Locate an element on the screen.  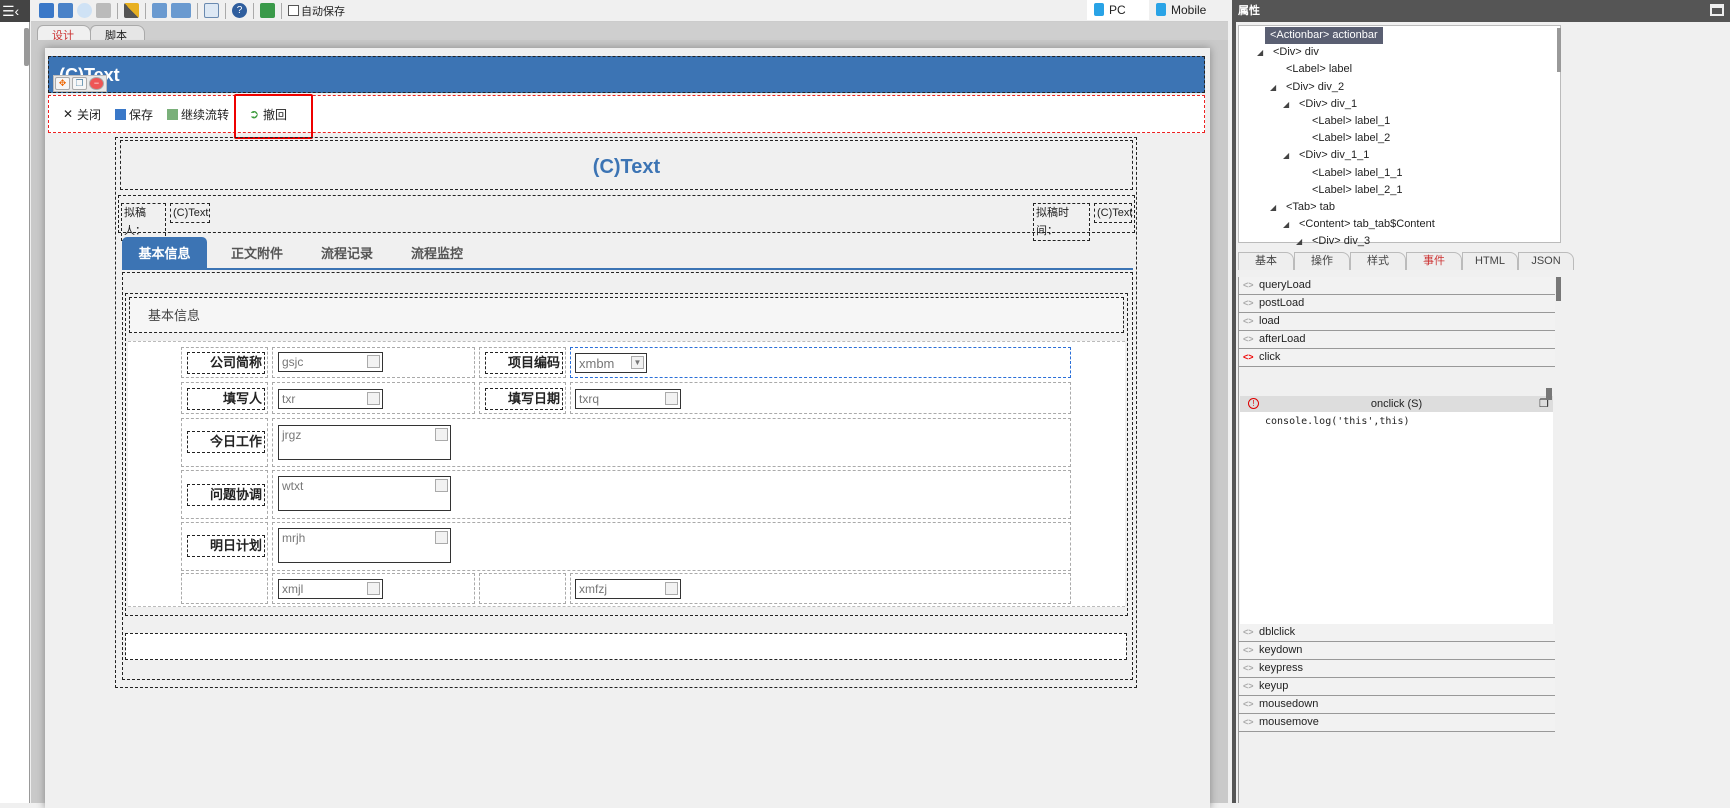
code-editor: console.log('this',this) is located at coordinates (1396, 518).